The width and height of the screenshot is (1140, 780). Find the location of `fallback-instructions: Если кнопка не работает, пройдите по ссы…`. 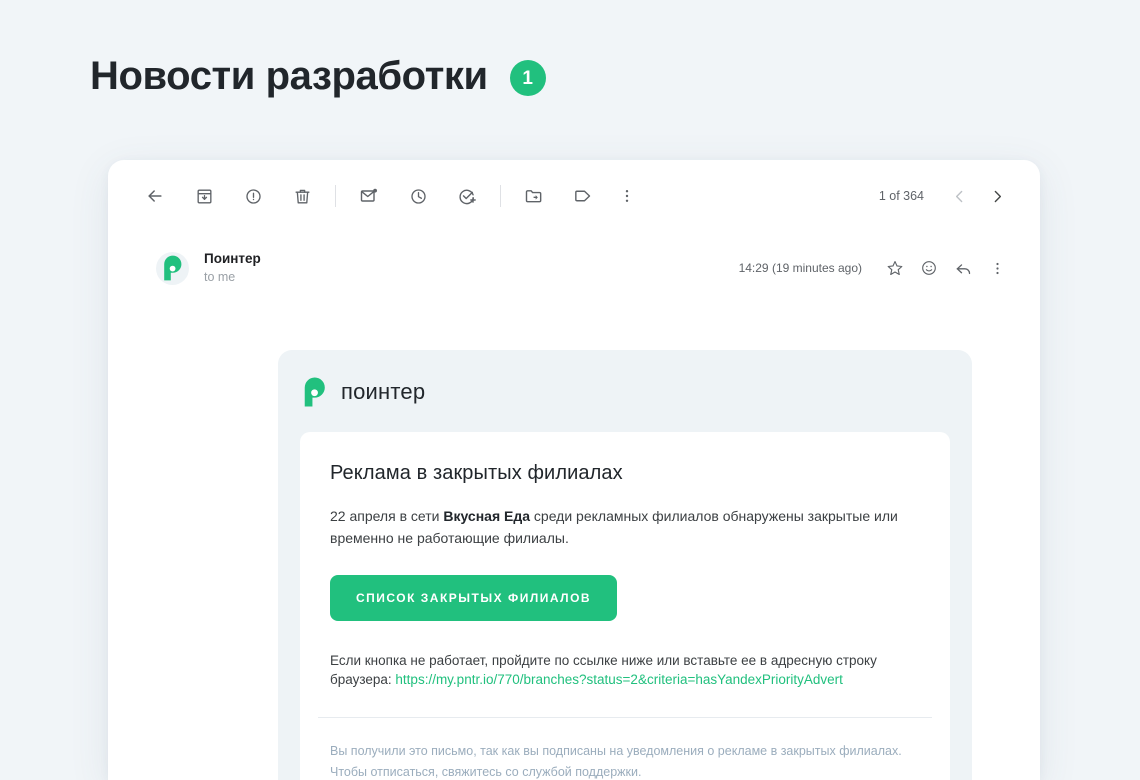

fallback-instructions: Если кнопка не работает, пройдите по ссы… is located at coordinates (625, 670).